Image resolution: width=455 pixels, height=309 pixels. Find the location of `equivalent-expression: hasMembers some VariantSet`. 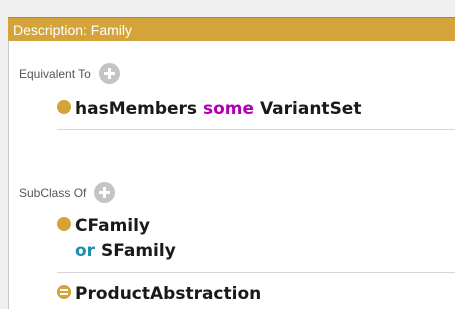

equivalent-expression: hasMembers some VariantSet is located at coordinates (209, 109).